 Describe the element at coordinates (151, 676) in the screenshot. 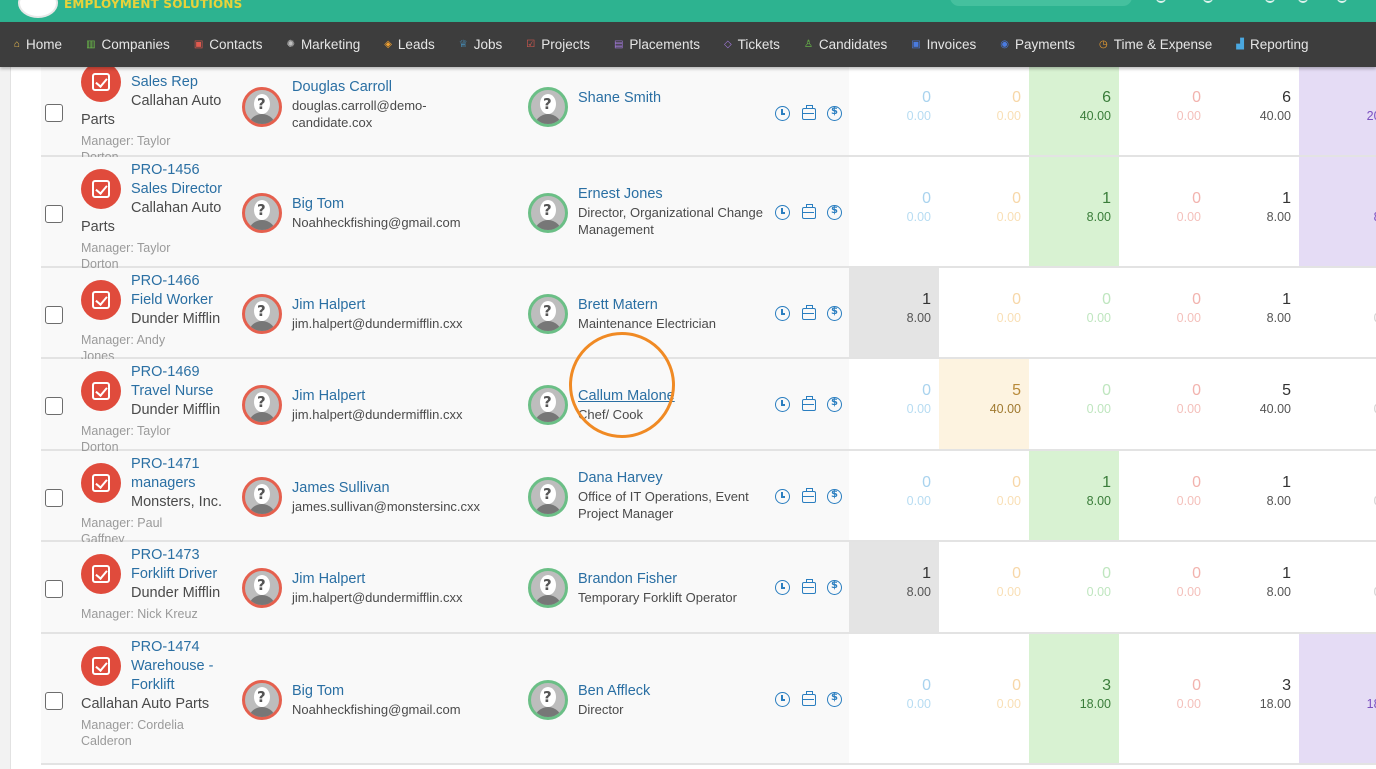

I see `project-title-link: Warehouse - Forklift` at that location.